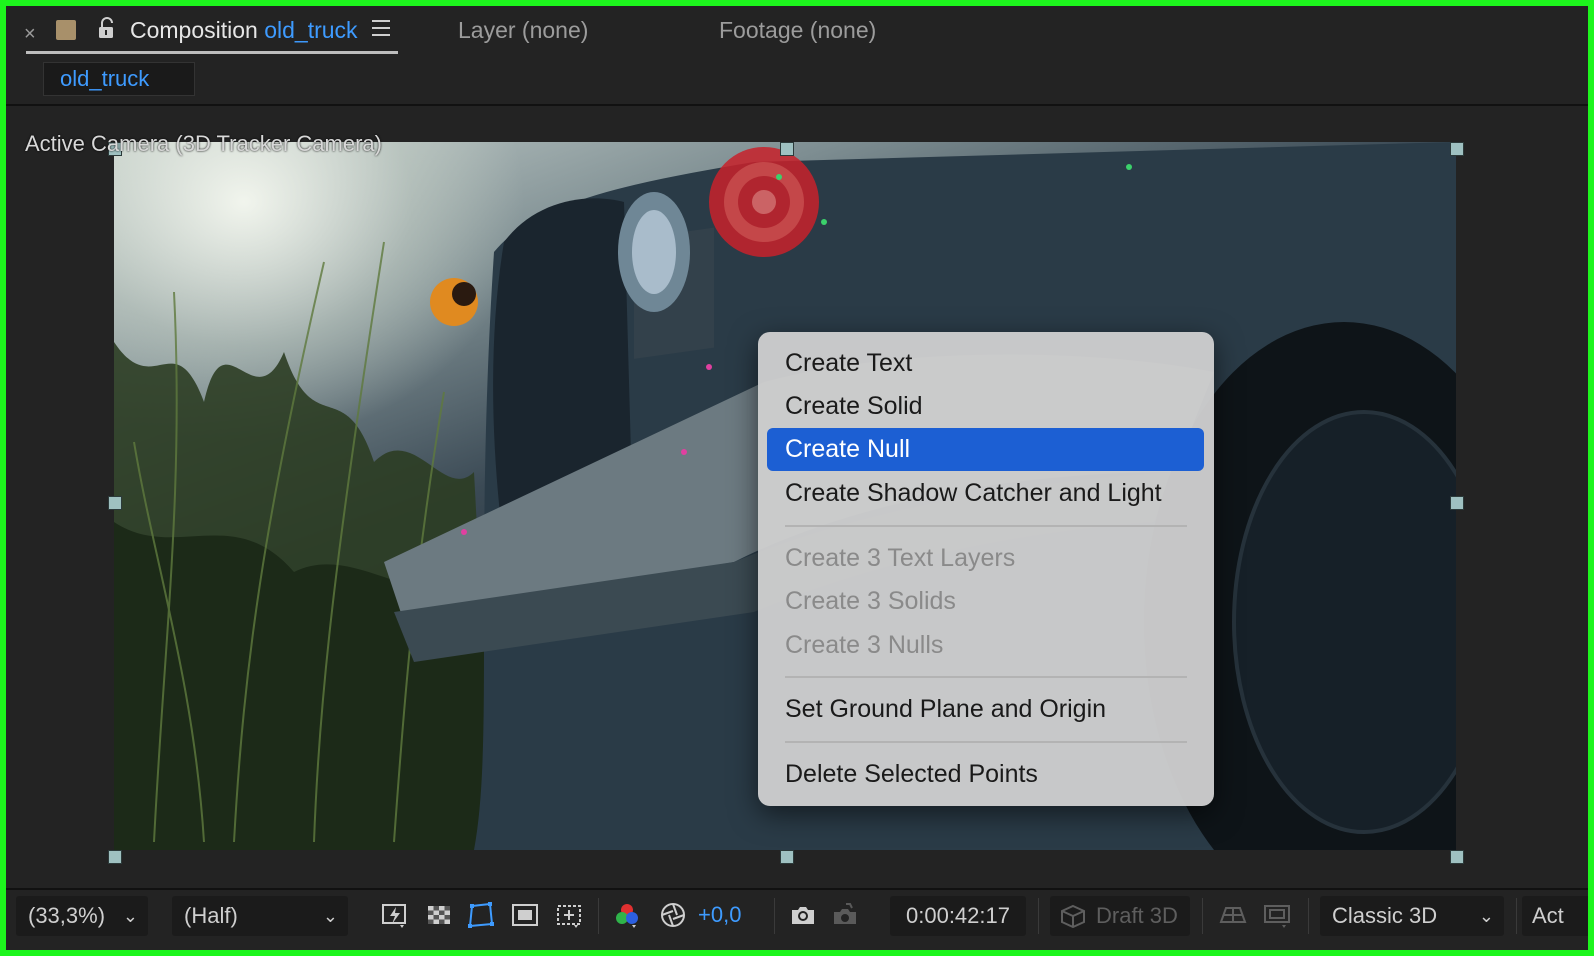  I want to click on menu-item-delete-selected-points: Delete Selected Points, so click(985, 774).